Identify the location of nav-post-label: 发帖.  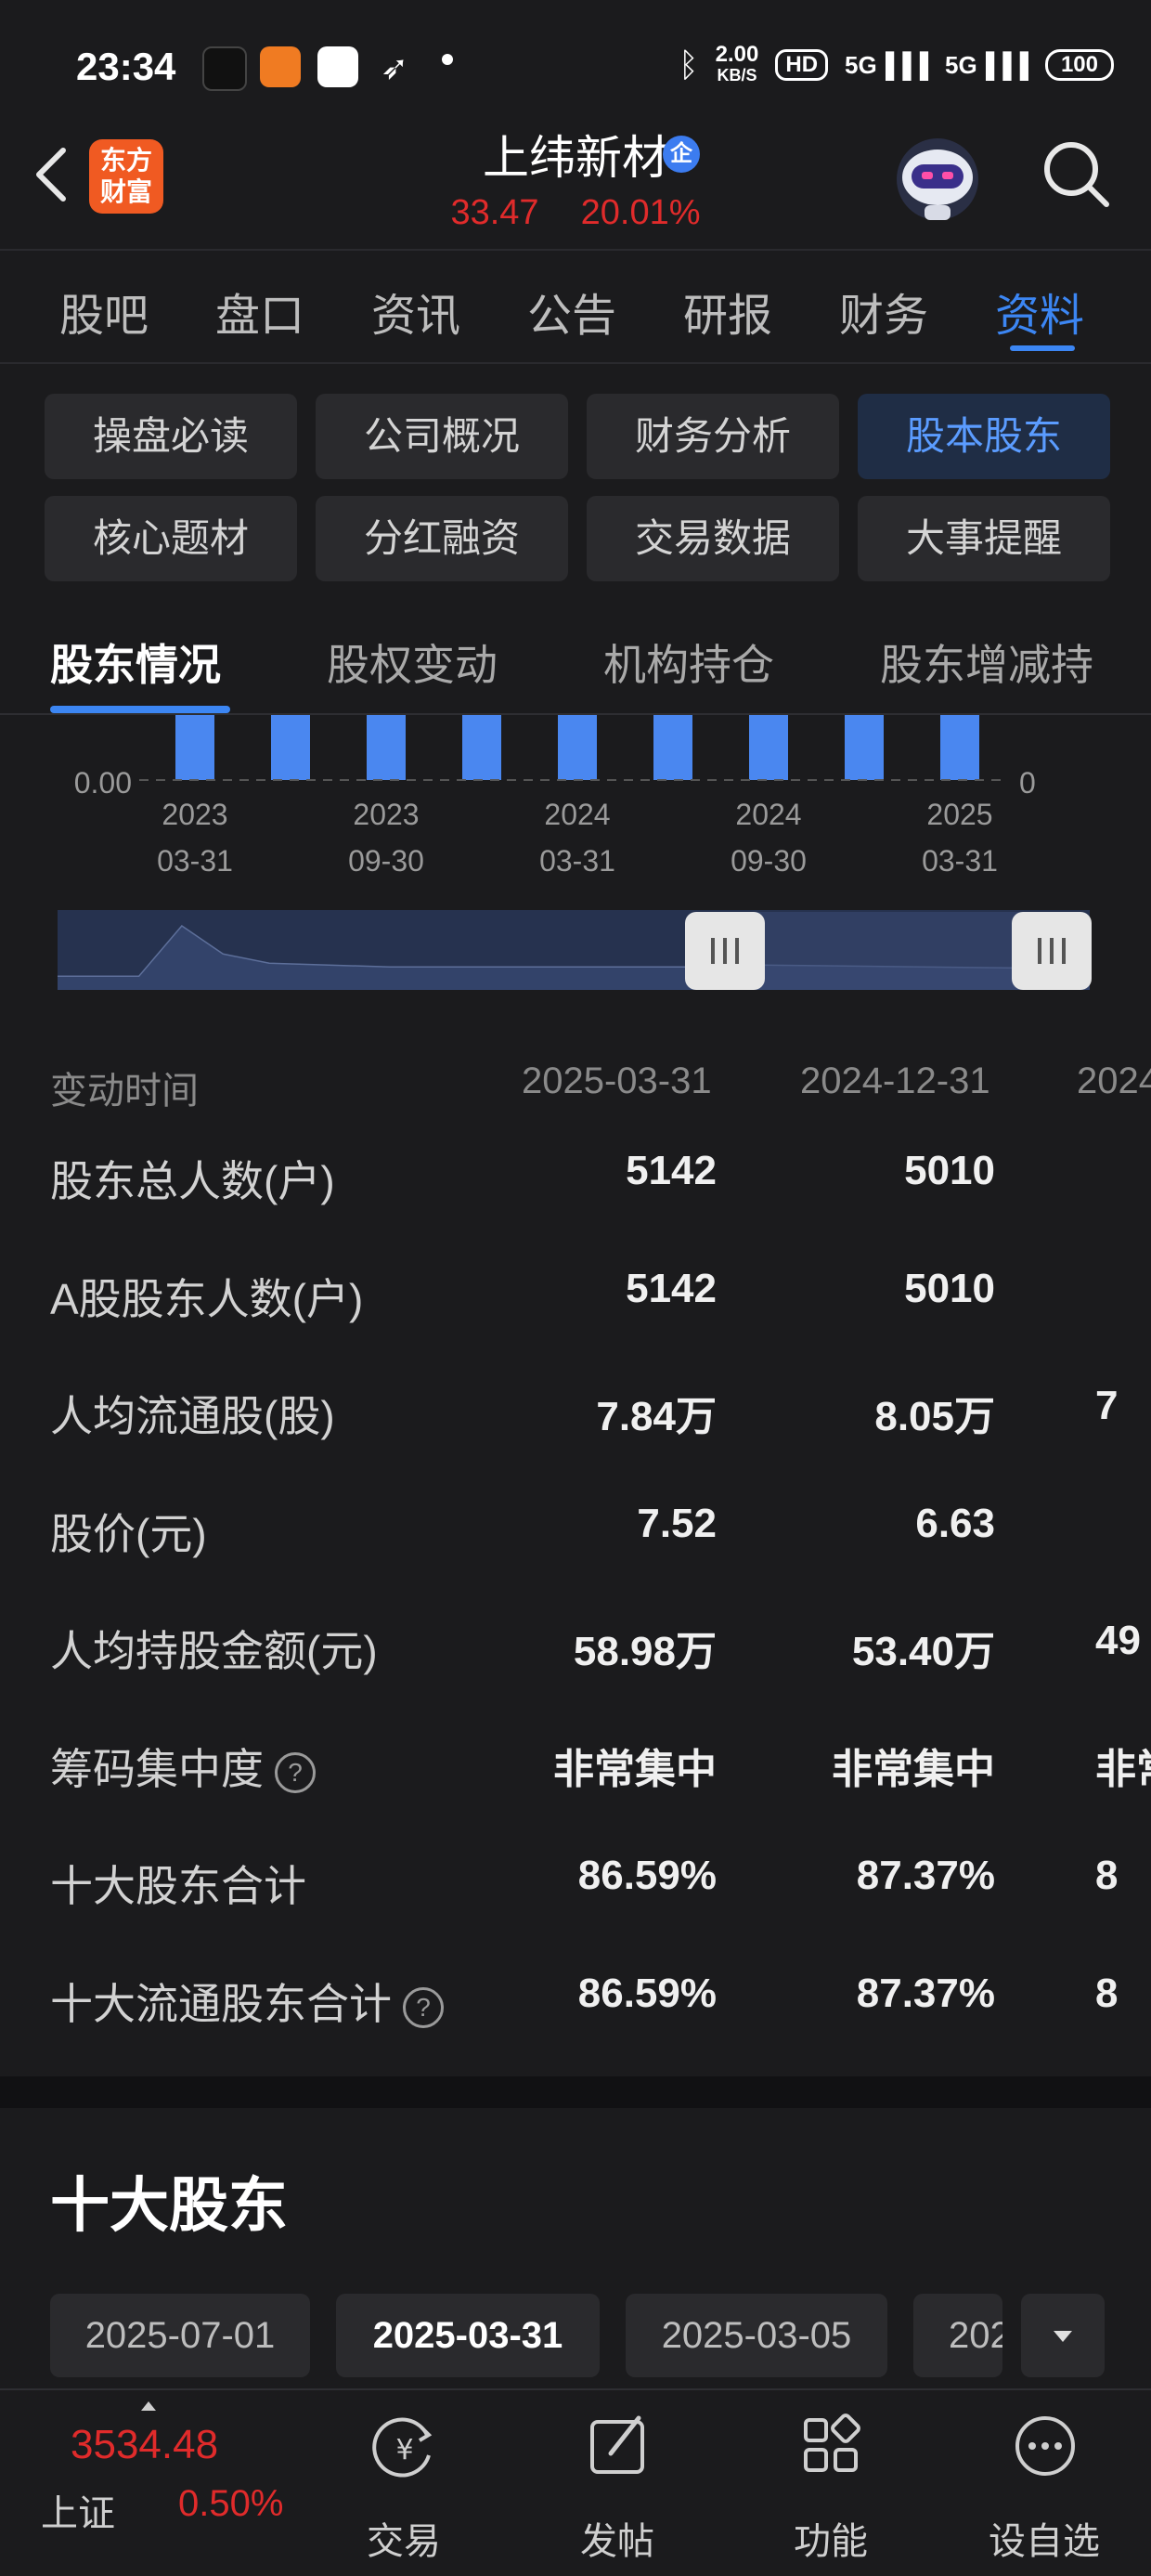
(617, 2541).